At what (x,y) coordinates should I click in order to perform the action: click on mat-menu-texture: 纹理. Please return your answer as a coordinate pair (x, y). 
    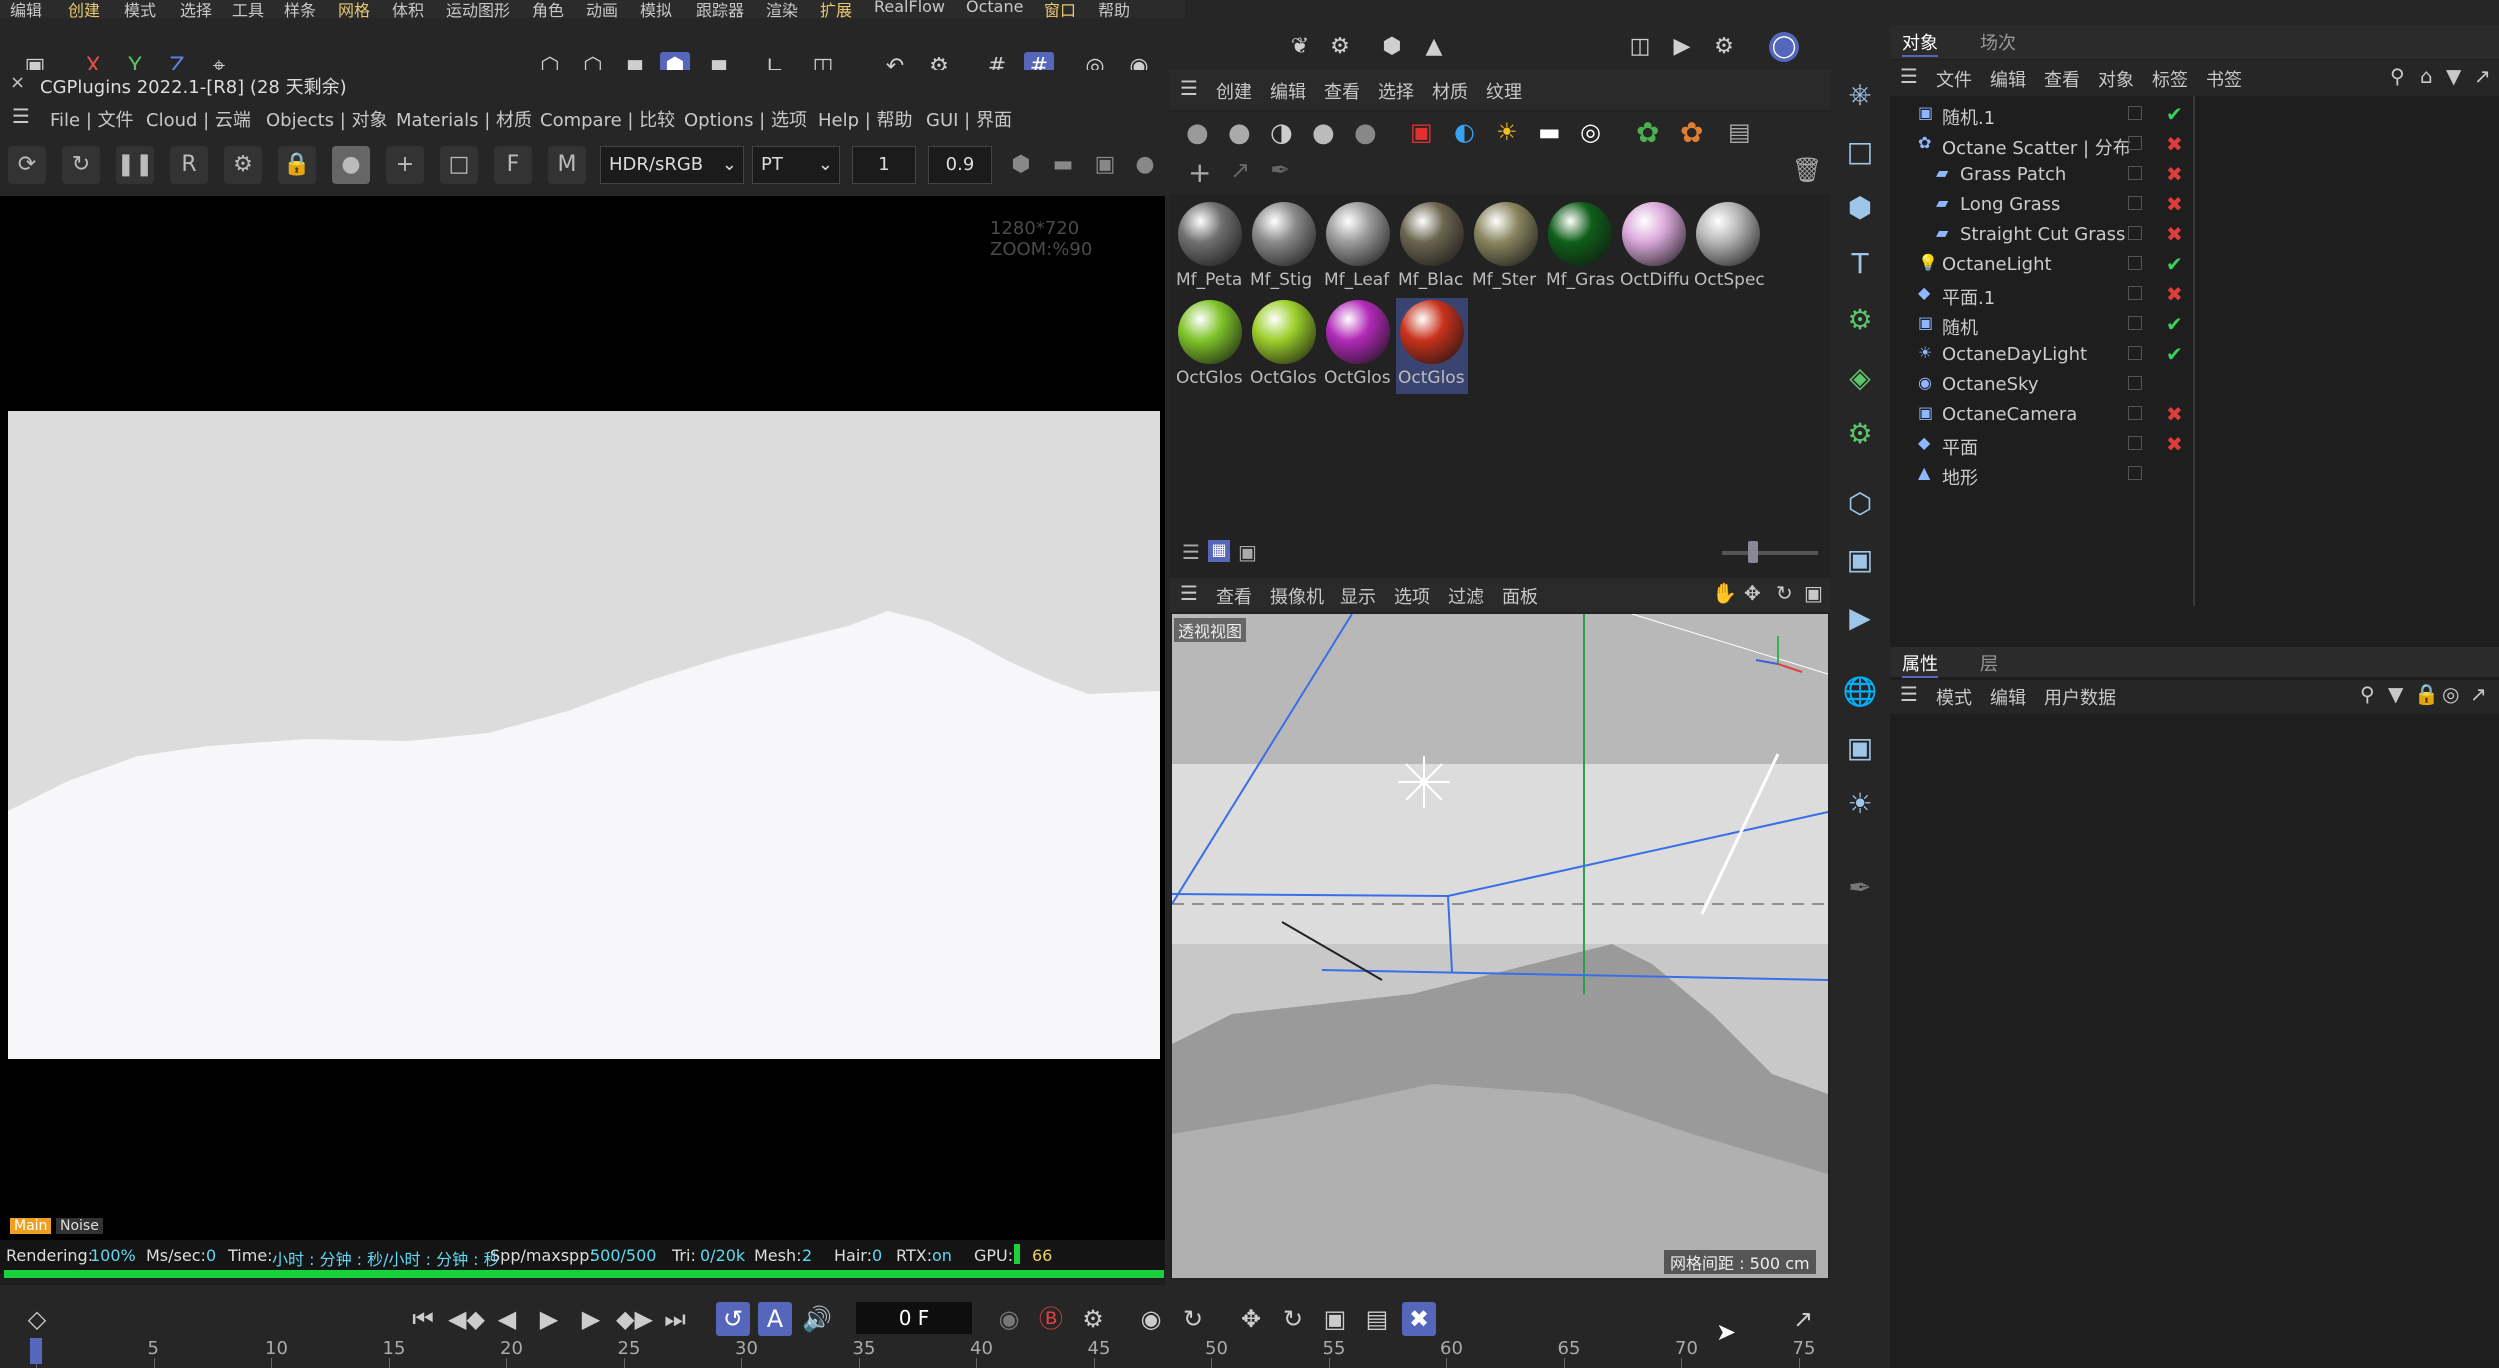
    Looking at the image, I should click on (1504, 91).